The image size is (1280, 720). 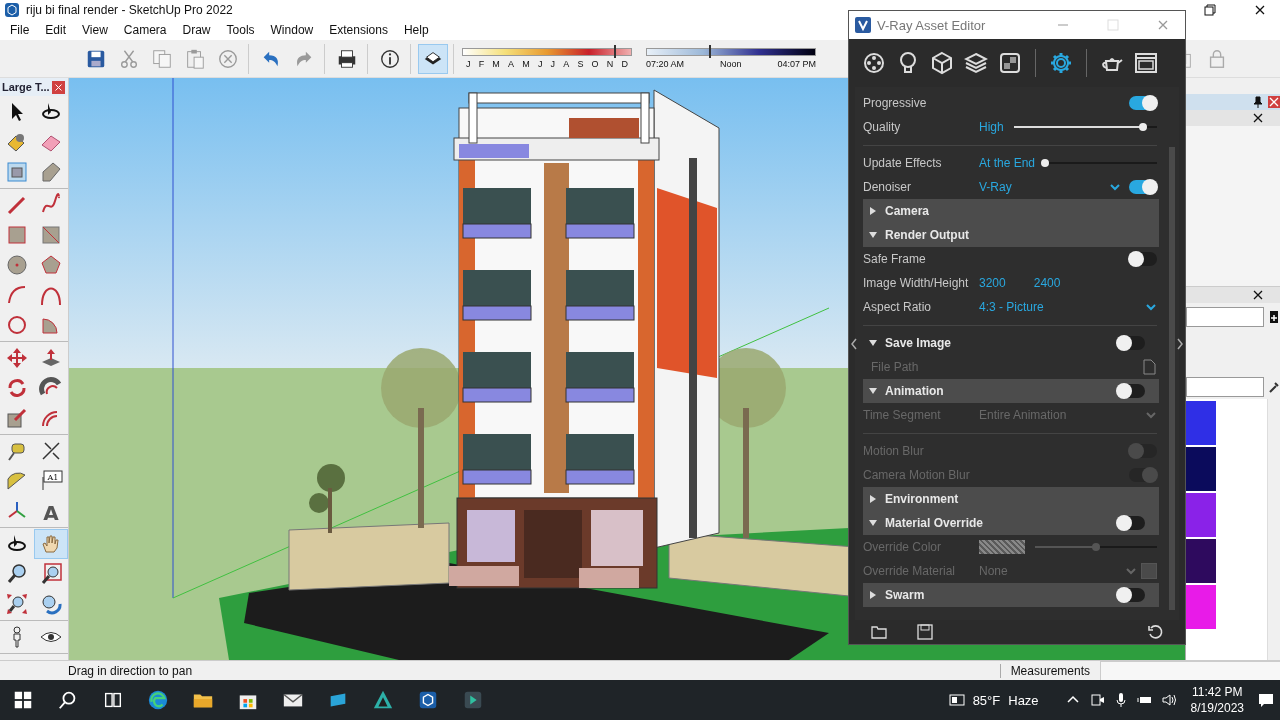 What do you see at coordinates (918, 343) in the screenshot?
I see `section-title: Save Image` at bounding box center [918, 343].